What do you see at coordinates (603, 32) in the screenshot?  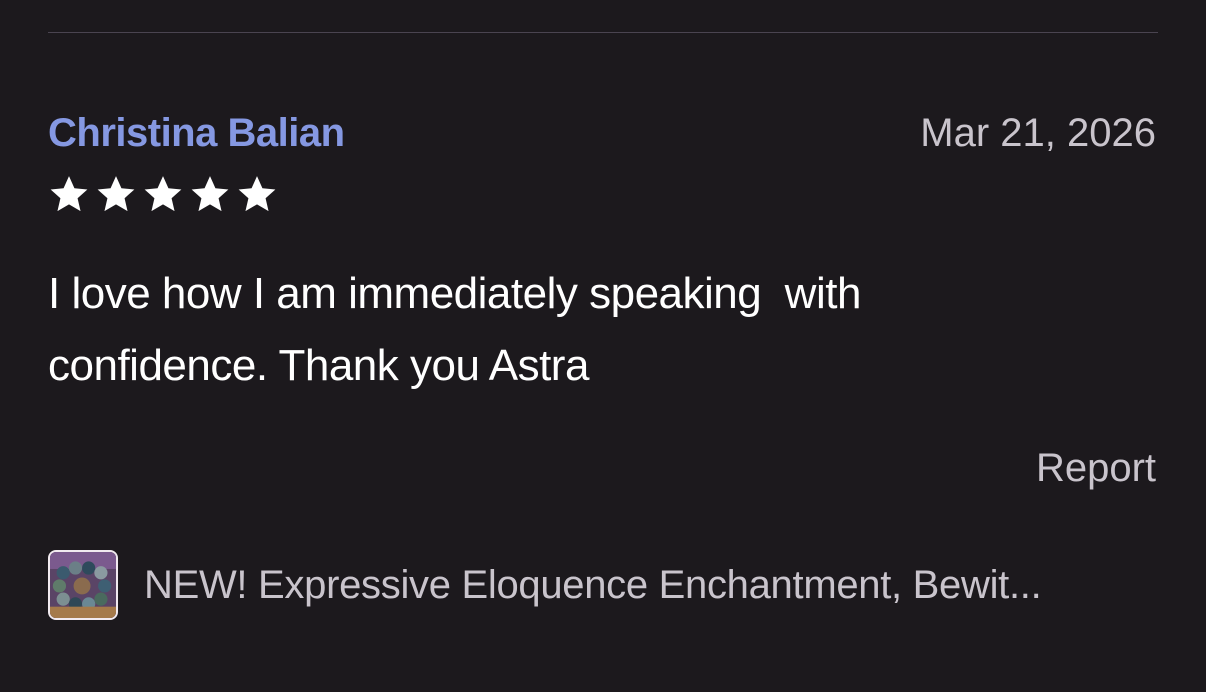 I see `top-divider` at bounding box center [603, 32].